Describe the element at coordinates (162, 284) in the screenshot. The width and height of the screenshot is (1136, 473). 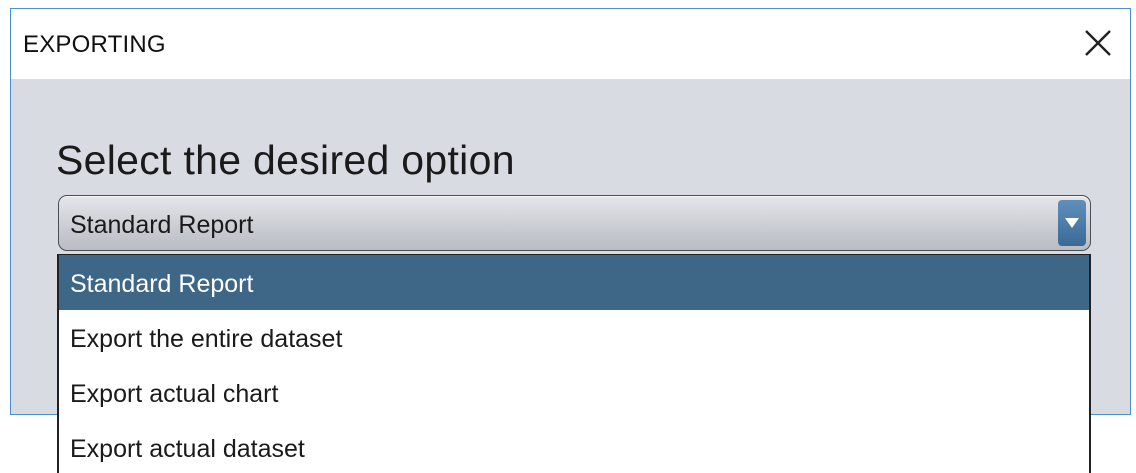
I see `option-label: Standard Report` at that location.